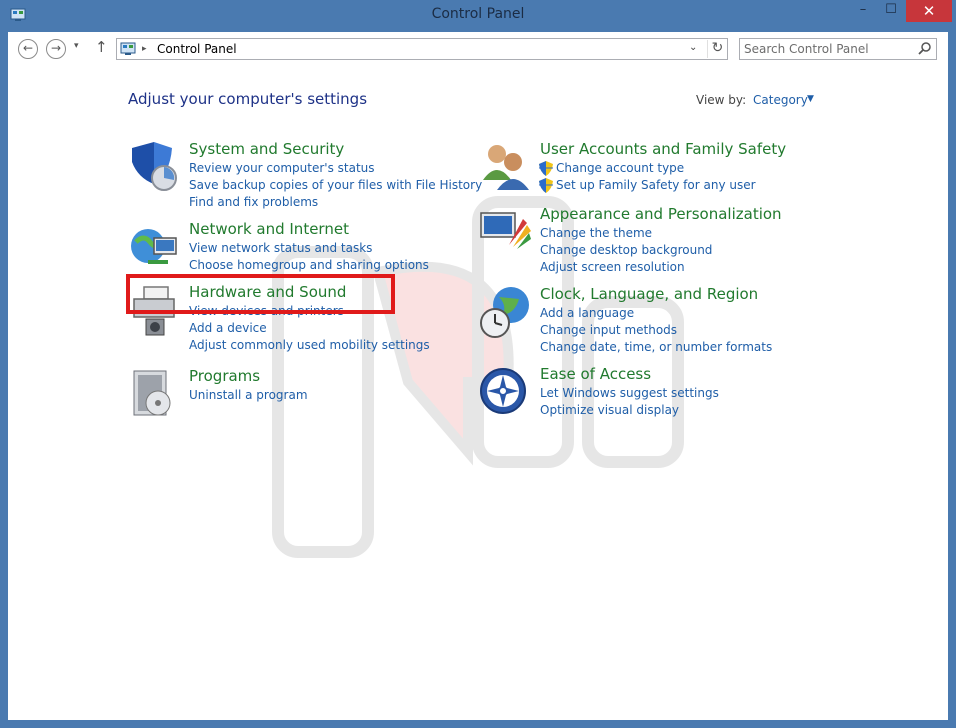  What do you see at coordinates (28, 49) in the screenshot?
I see `back-button: ←` at bounding box center [28, 49].